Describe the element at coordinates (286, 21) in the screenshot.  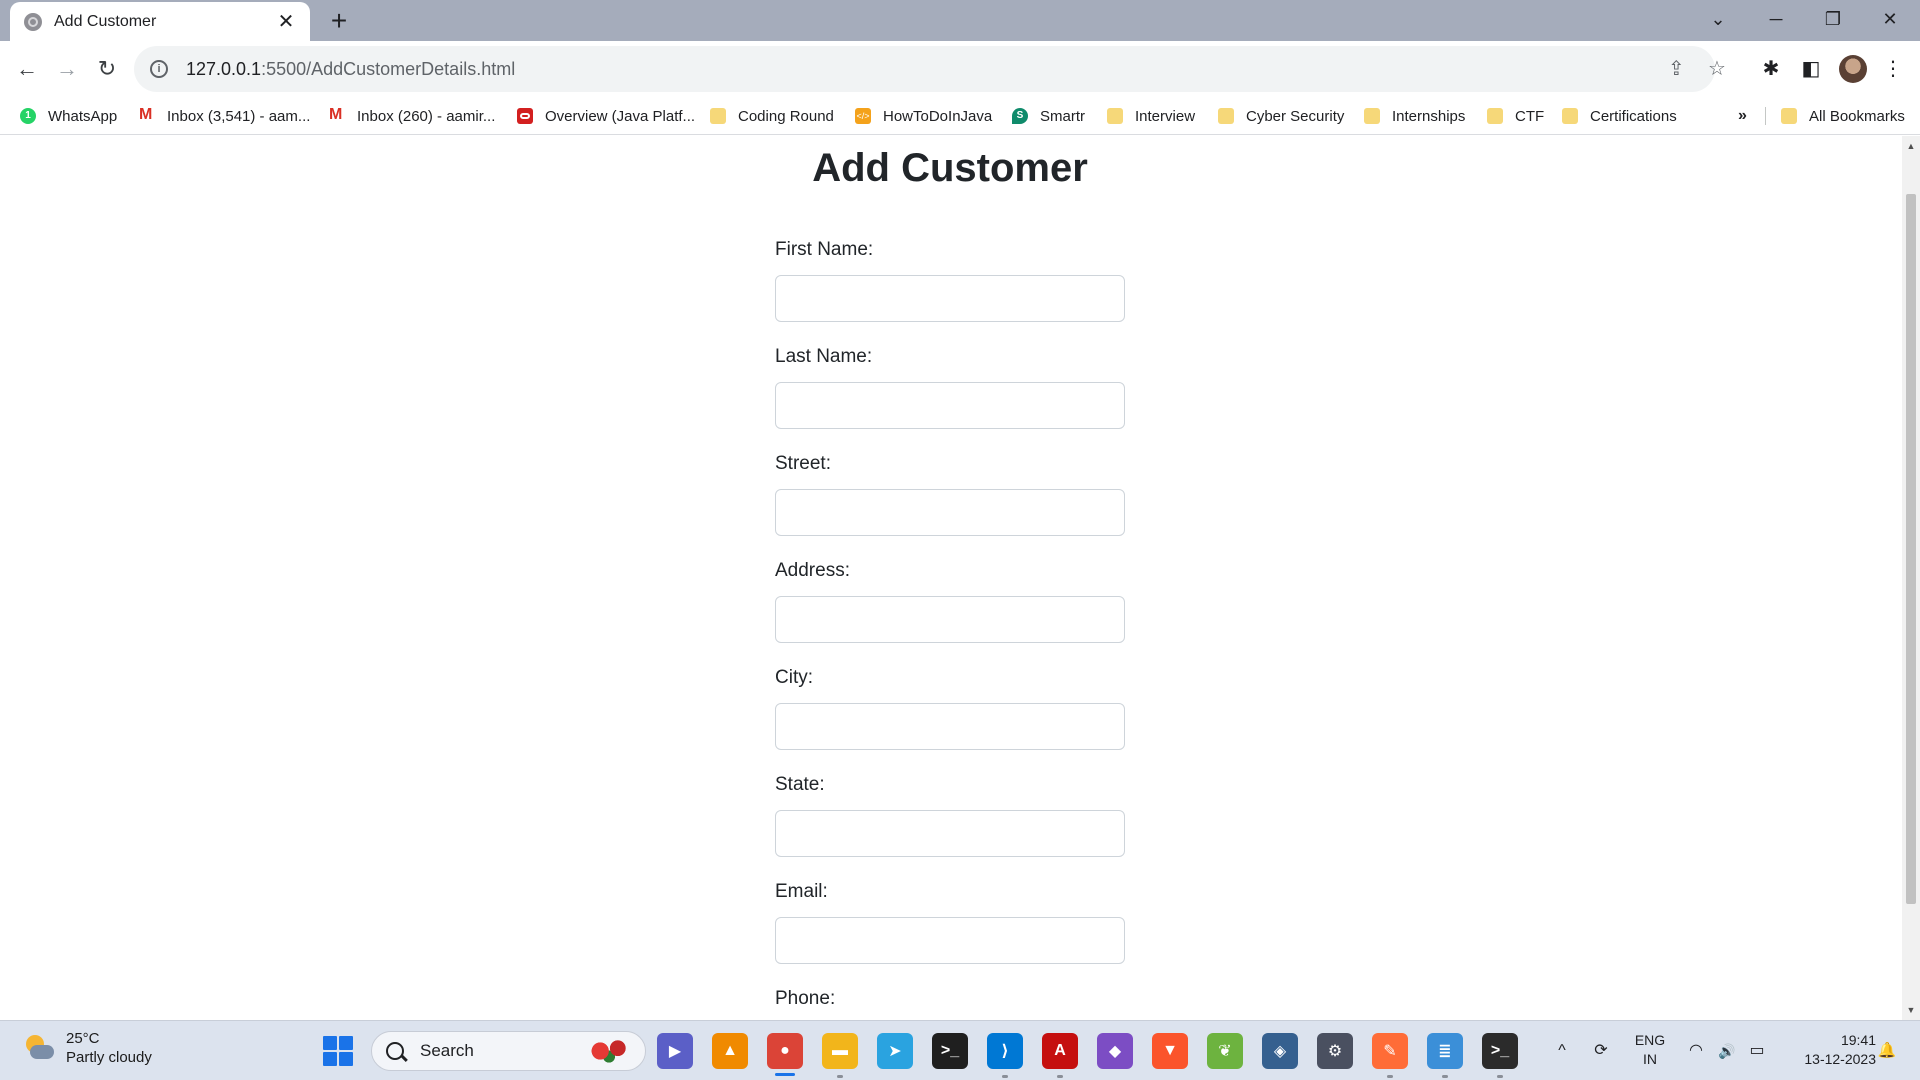
I see `close-tab-icon: ✕` at that location.